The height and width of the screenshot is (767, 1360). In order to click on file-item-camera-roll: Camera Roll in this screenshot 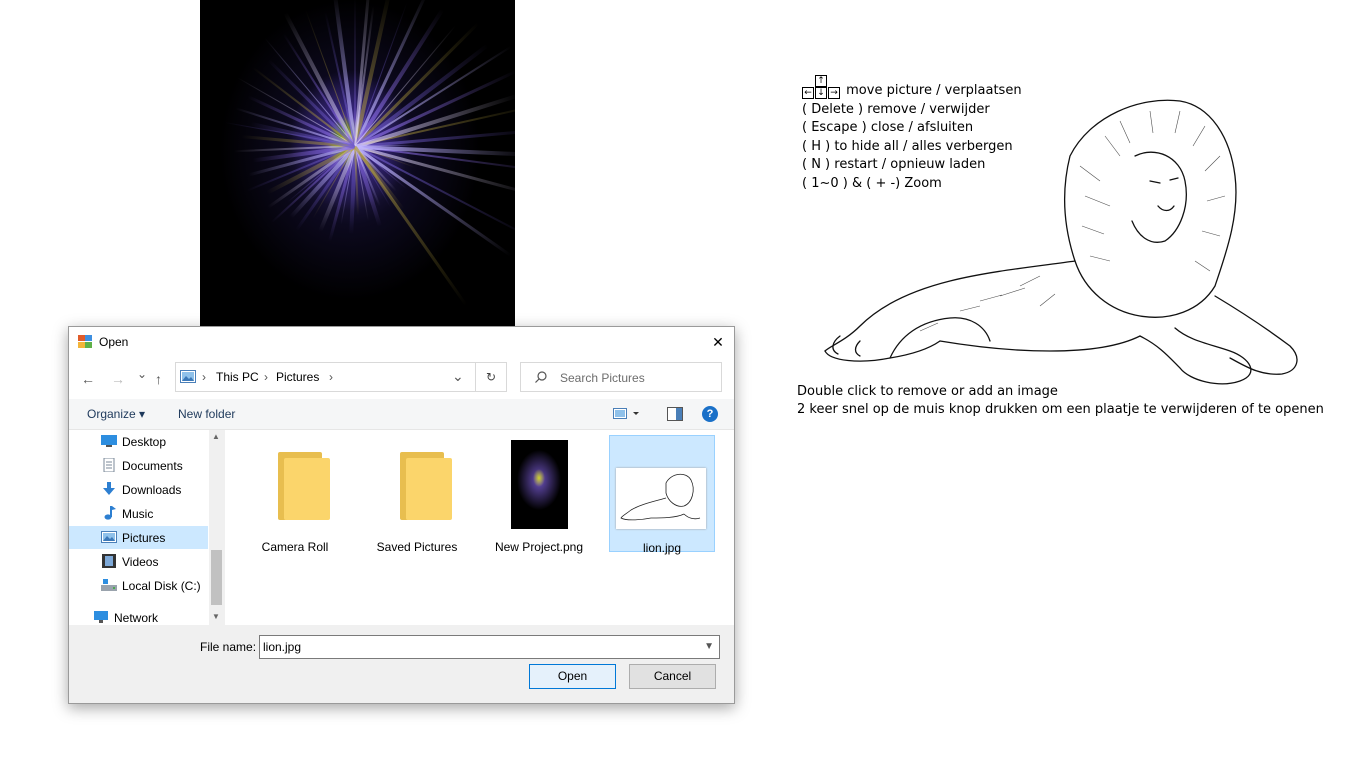, I will do `click(295, 494)`.